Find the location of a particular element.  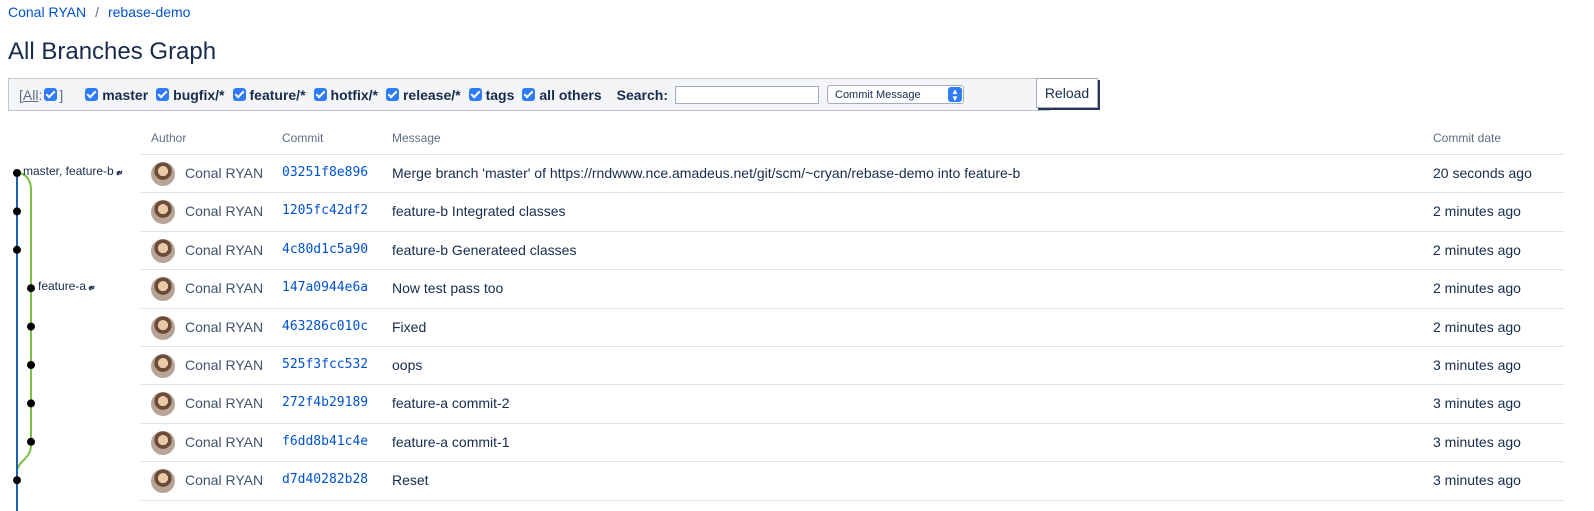

hotfix-checkbox is located at coordinates (320, 94).